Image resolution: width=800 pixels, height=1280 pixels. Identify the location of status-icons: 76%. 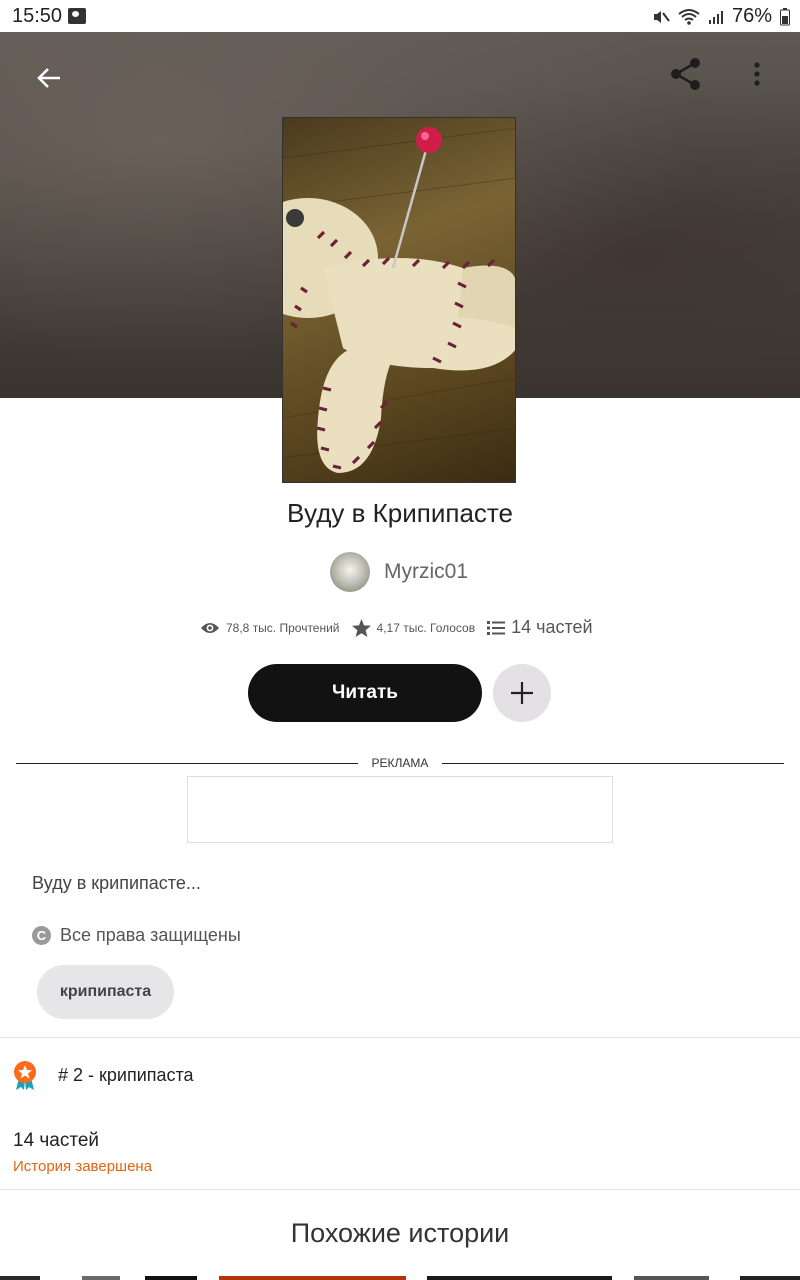
(721, 16).